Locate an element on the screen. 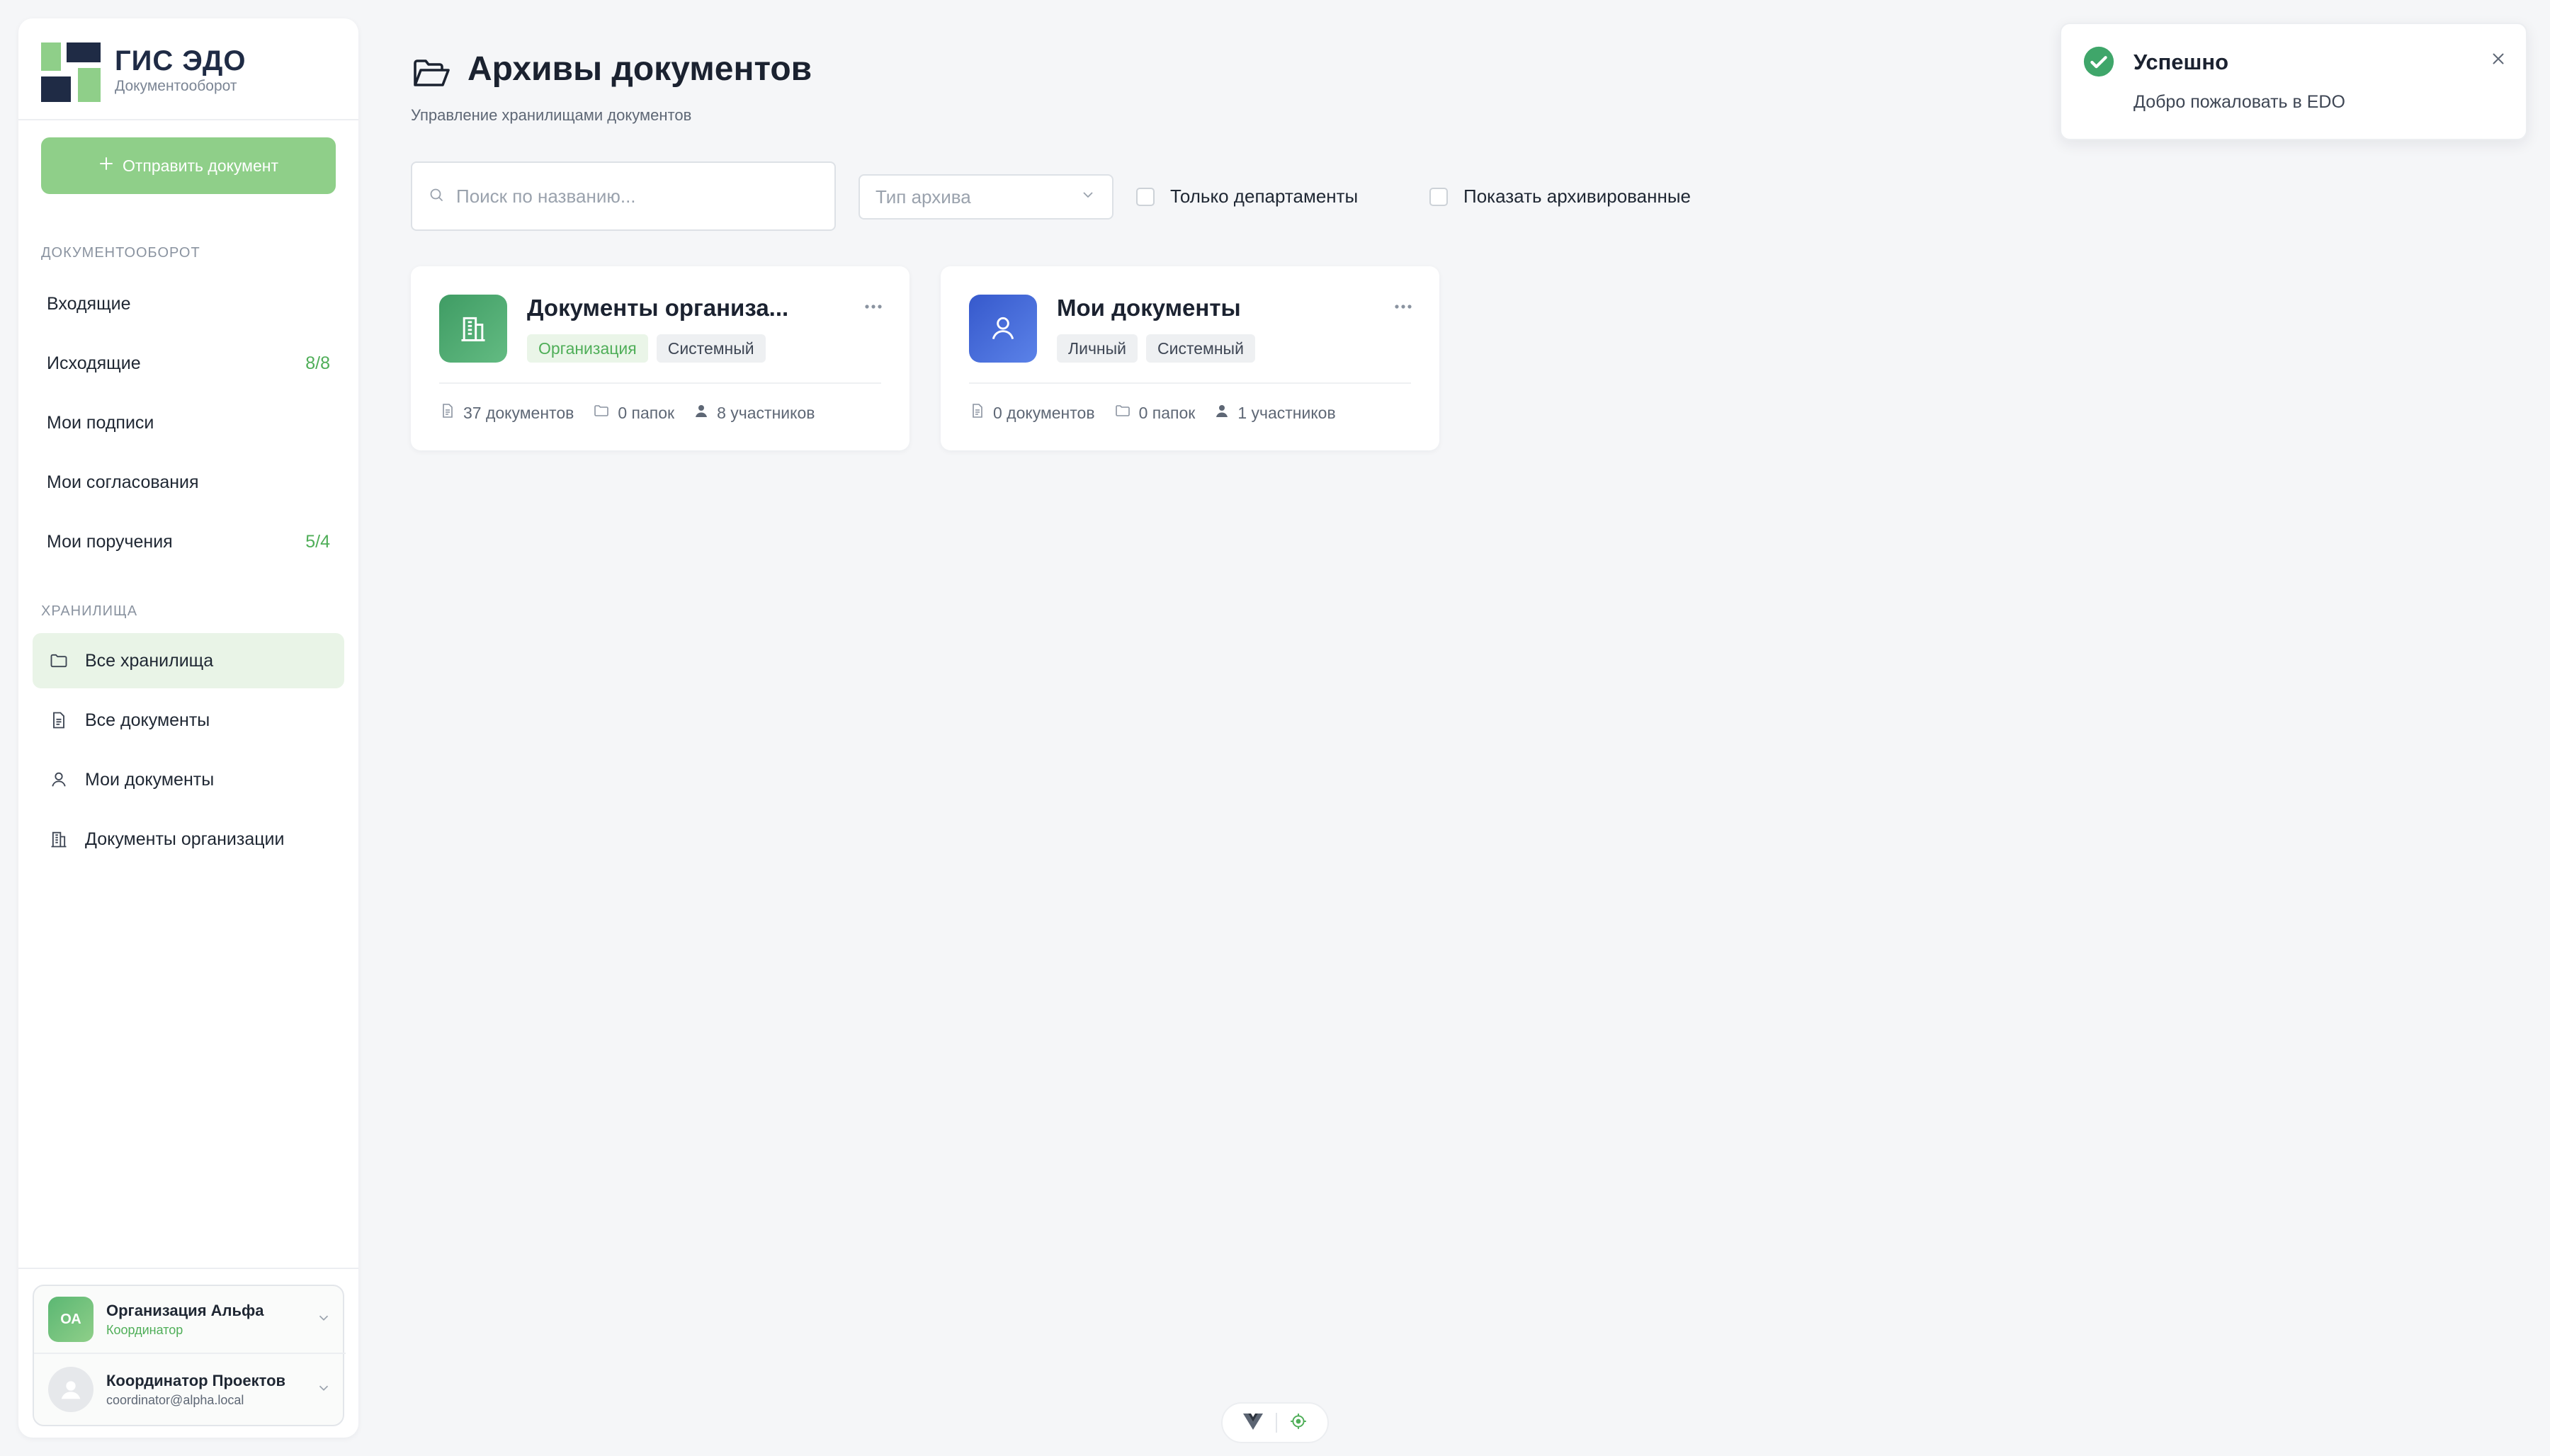  sidebar-item-label: Все документы is located at coordinates (148, 720).